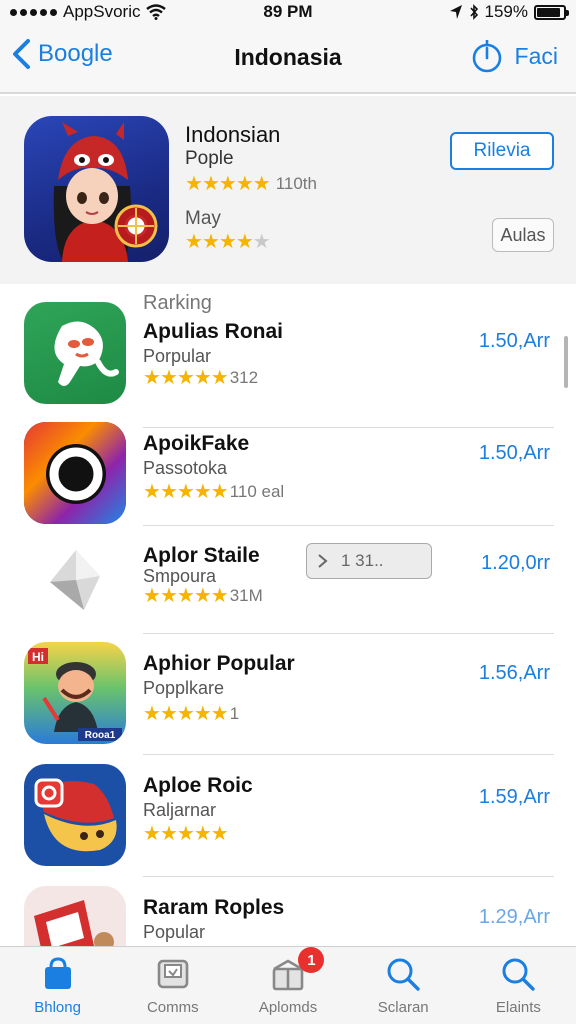 Image resolution: width=576 pixels, height=1024 pixels. Describe the element at coordinates (362, 560) in the screenshot. I see `progress-label: 1 31..` at that location.